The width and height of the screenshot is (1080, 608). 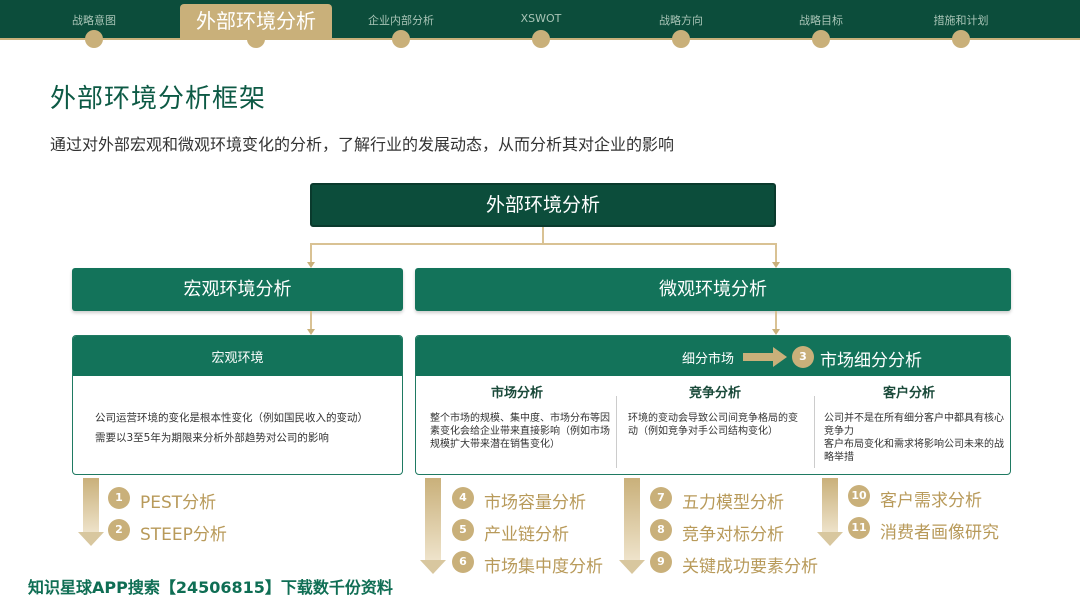 I want to click on number-badge: 8, so click(x=661, y=530).